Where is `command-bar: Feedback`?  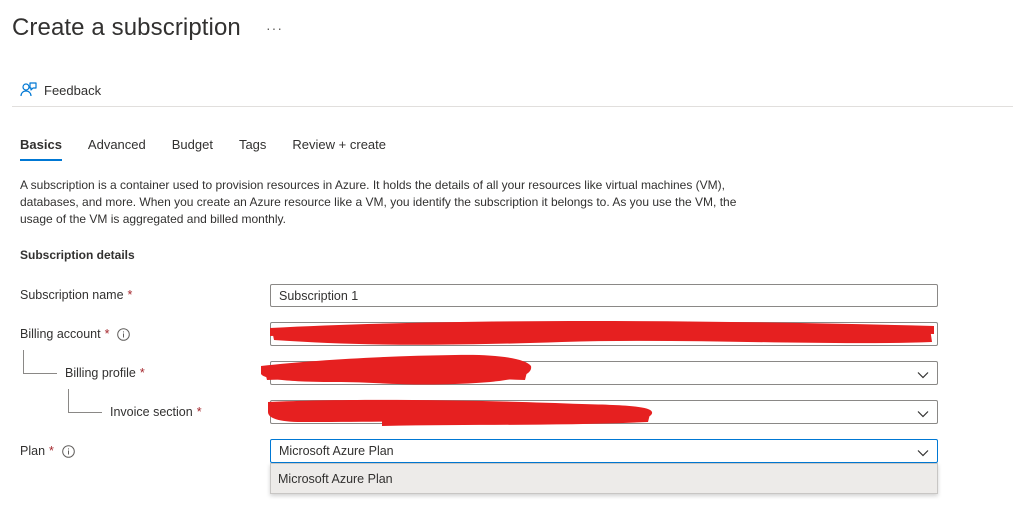
command-bar: Feedback is located at coordinates (56, 90).